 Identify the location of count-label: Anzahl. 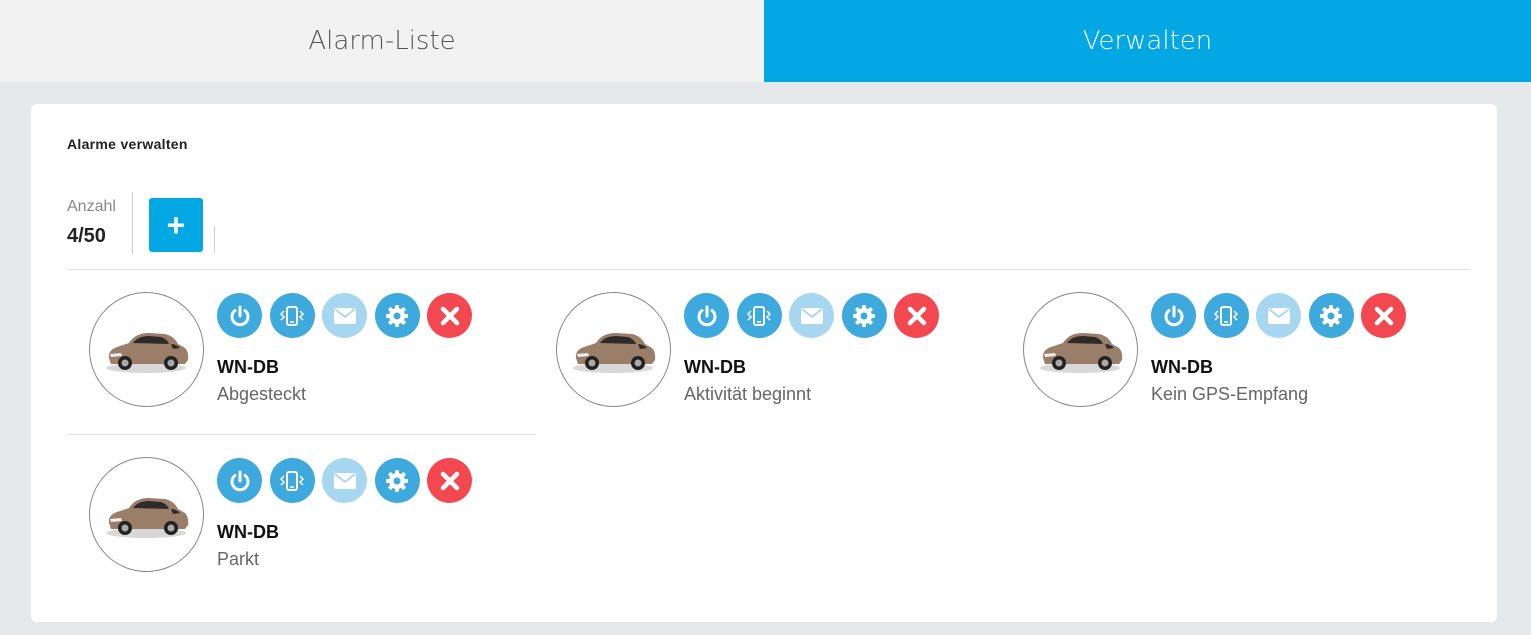
(91, 206).